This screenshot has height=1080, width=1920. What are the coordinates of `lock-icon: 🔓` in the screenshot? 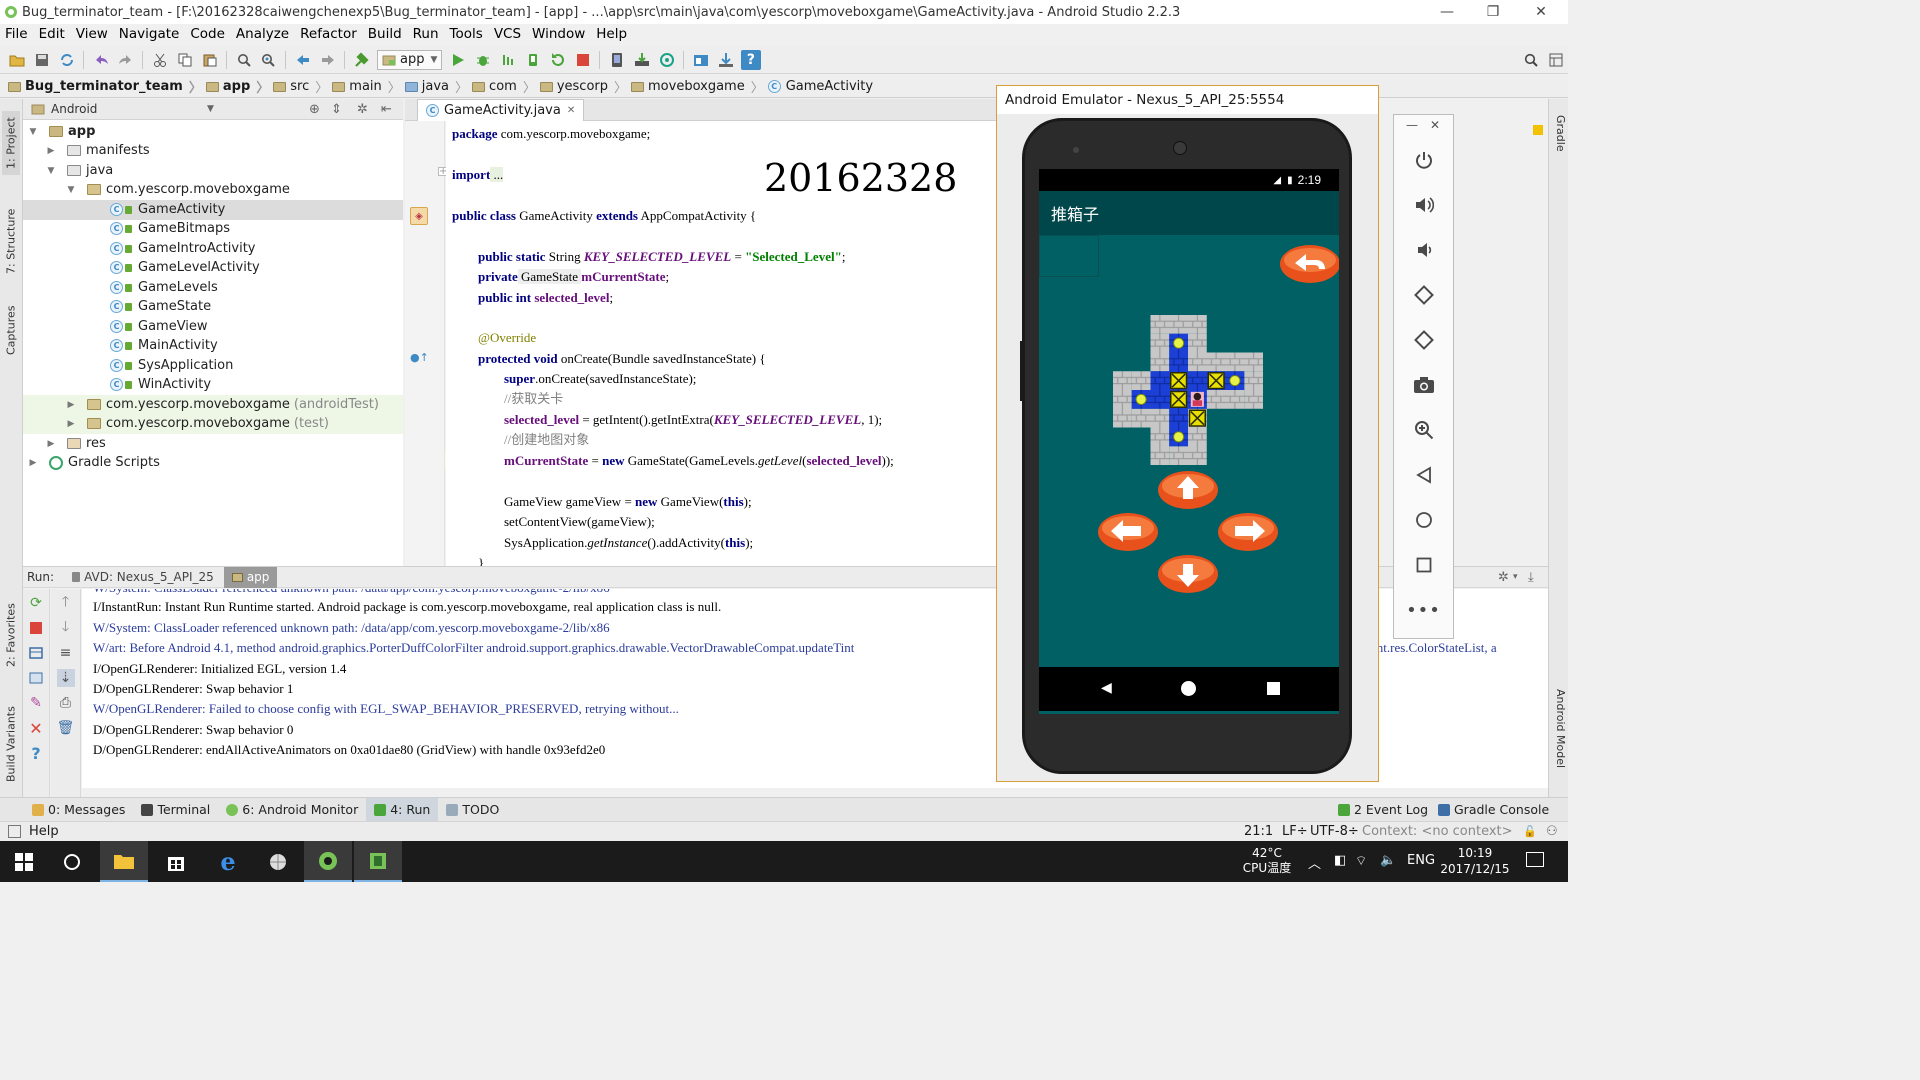 It's located at (1530, 831).